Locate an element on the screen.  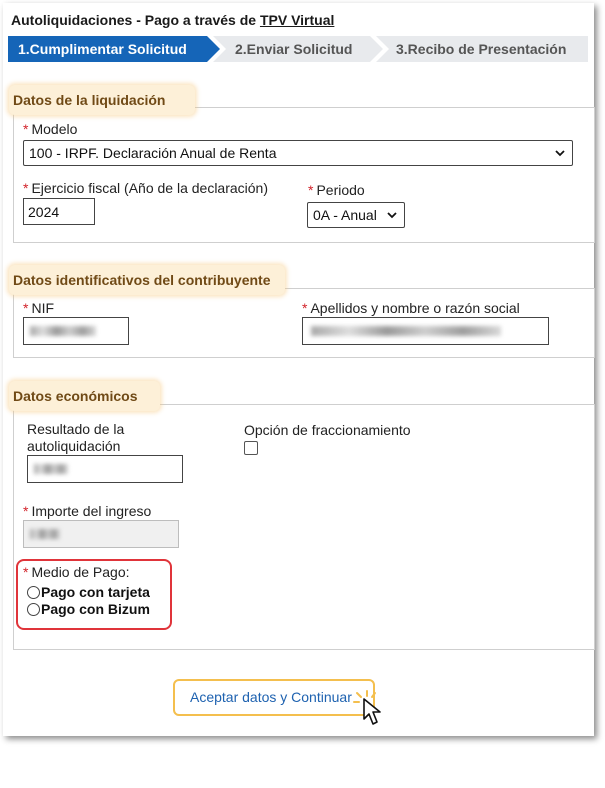
medio-pago-label-text: Medio de Pago: is located at coordinates (80, 572).